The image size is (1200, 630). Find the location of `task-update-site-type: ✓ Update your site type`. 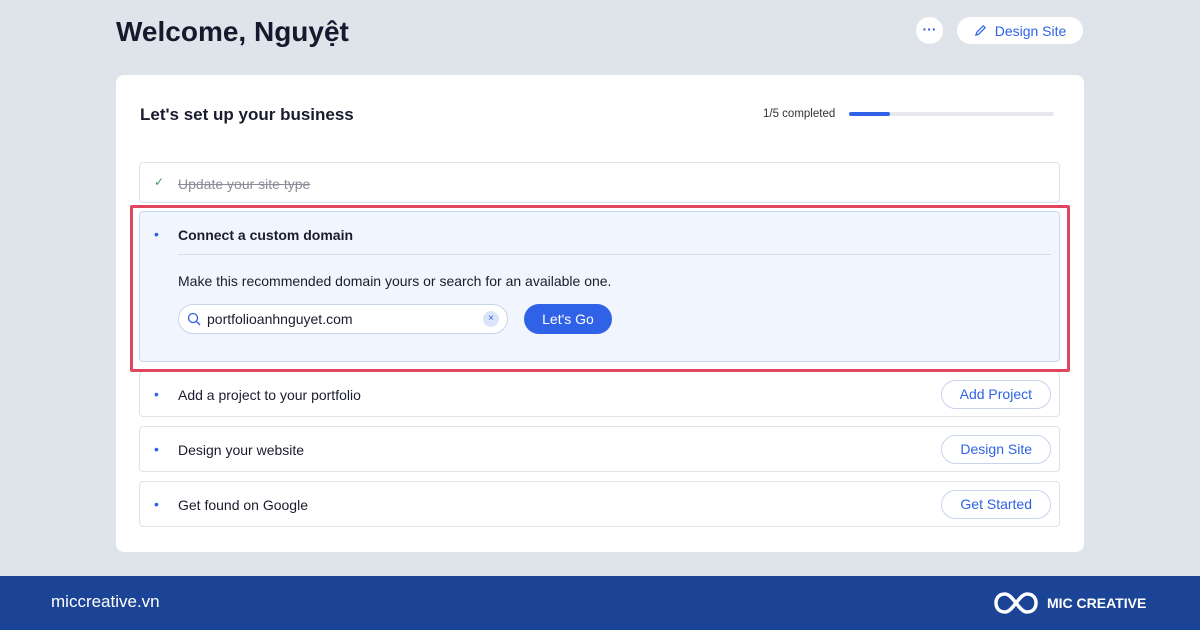

task-update-site-type: ✓ Update your site type is located at coordinates (599, 182).